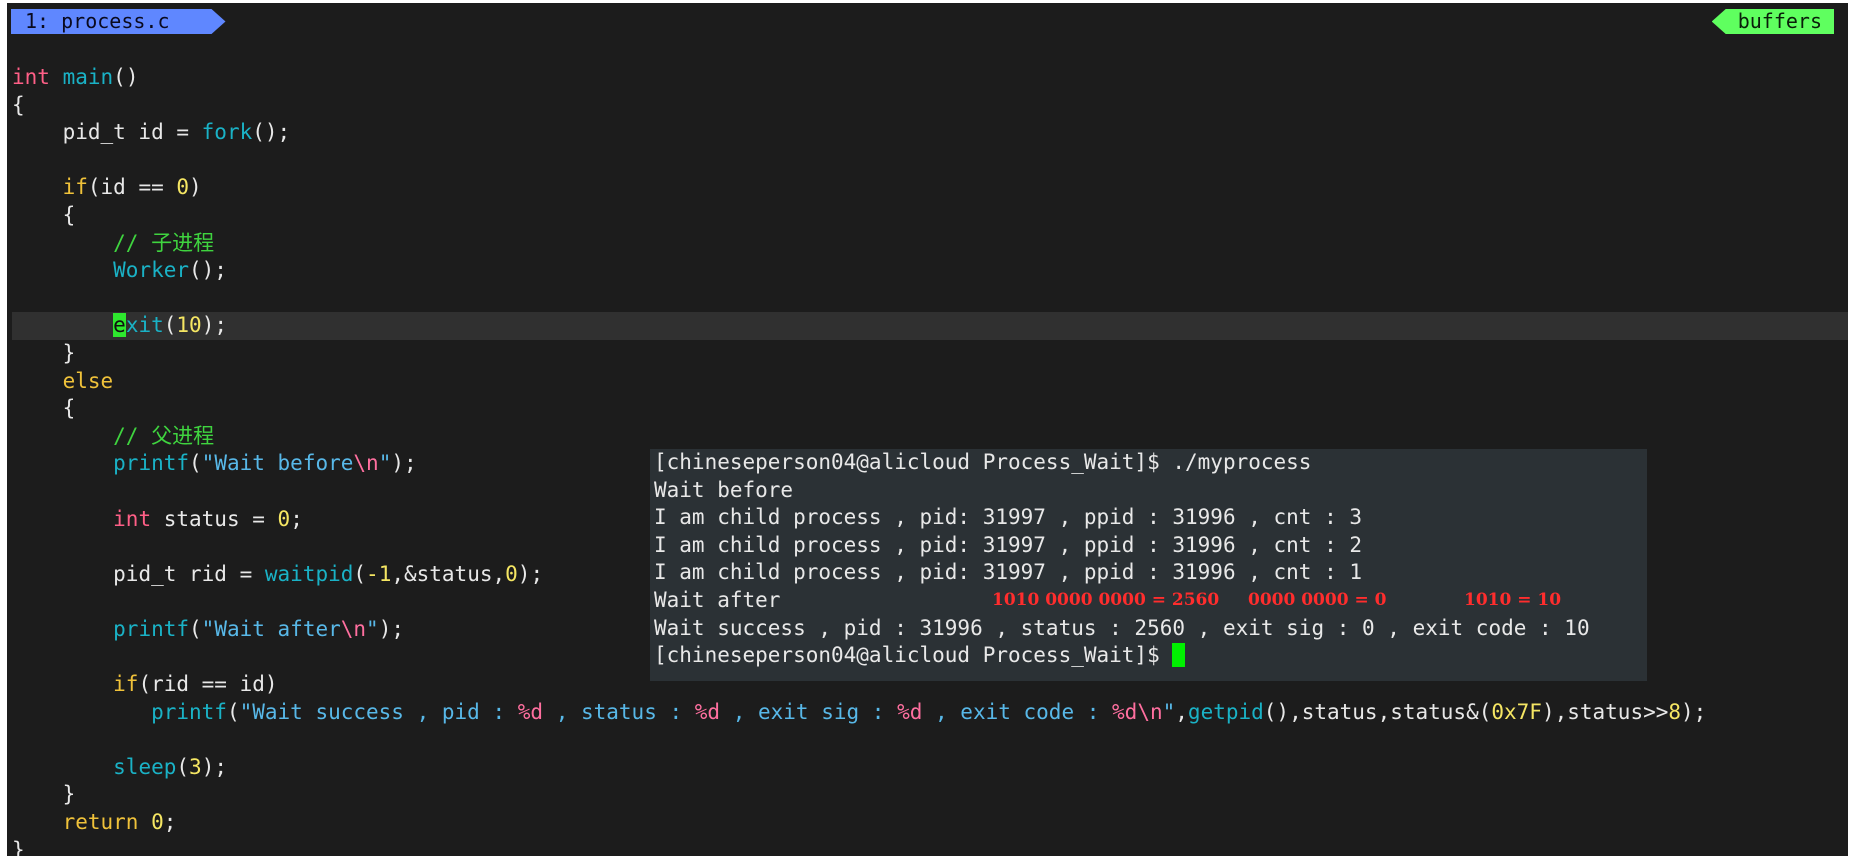  Describe the element at coordinates (88, 380) in the screenshot. I see `code-line-12: else` at that location.